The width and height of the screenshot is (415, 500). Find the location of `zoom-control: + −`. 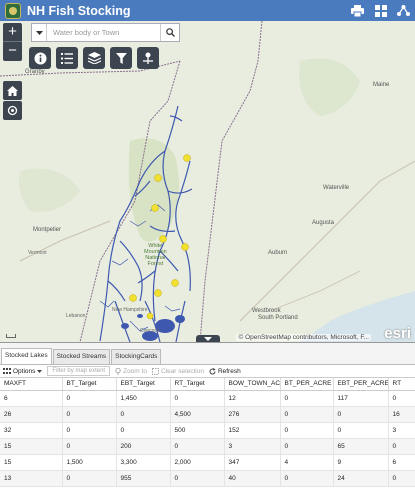

zoom-control: + − is located at coordinates (12, 42).